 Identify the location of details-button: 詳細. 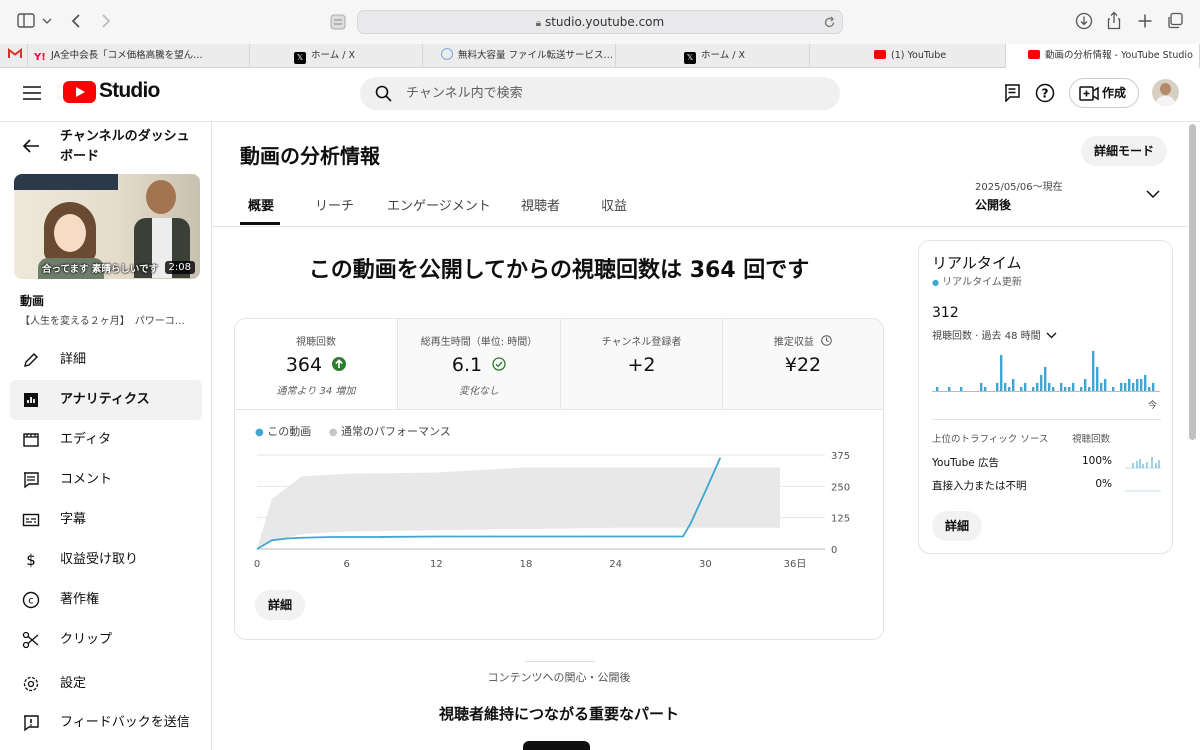
(280, 605).